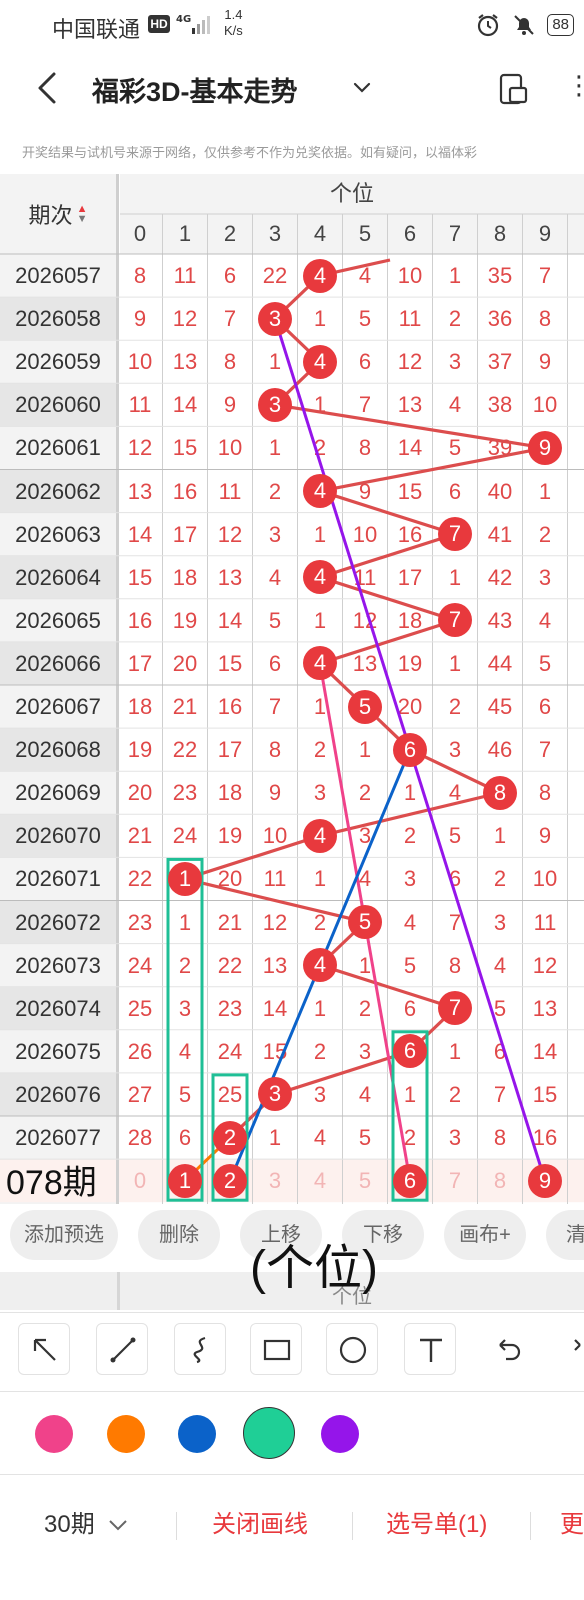  I want to click on device-switch-icon, so click(513, 89).